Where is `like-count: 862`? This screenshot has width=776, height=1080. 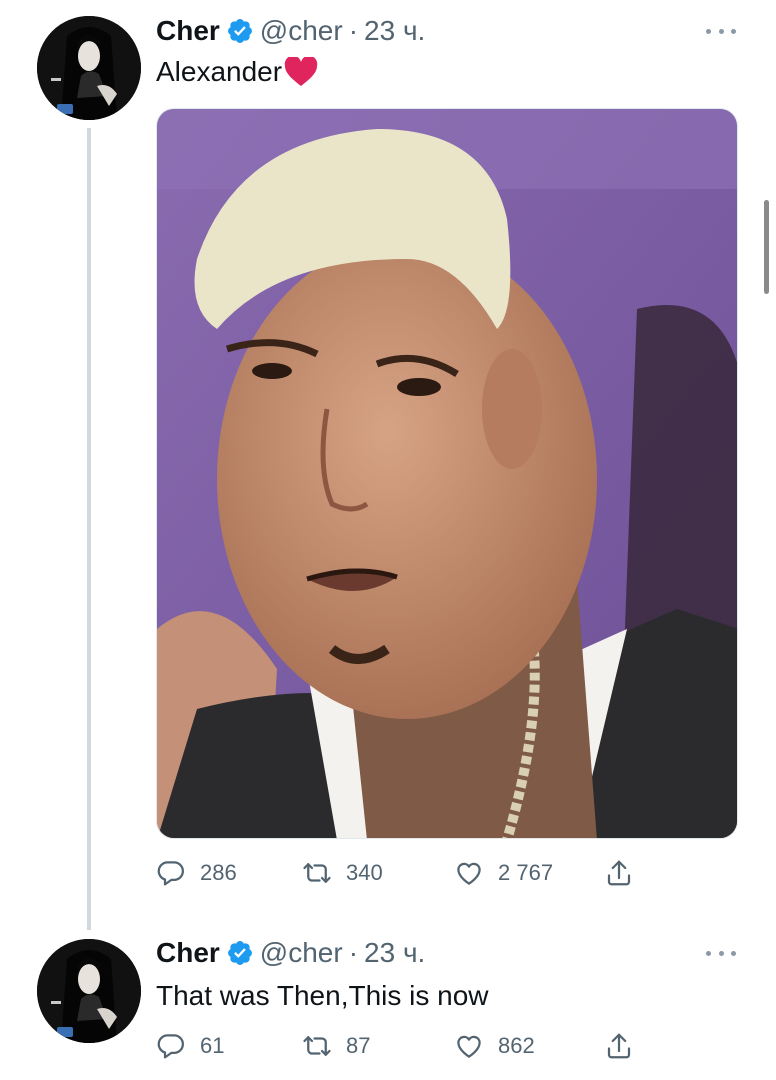
like-count: 862 is located at coordinates (516, 1045).